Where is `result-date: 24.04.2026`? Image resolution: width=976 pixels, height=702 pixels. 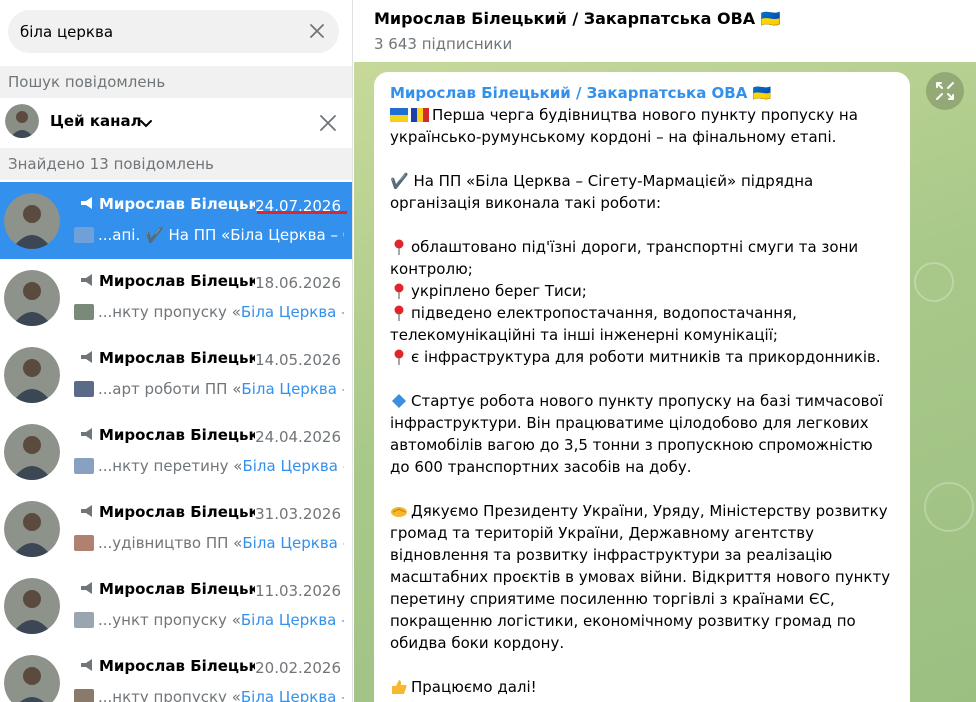 result-date: 24.04.2026 is located at coordinates (298, 437).